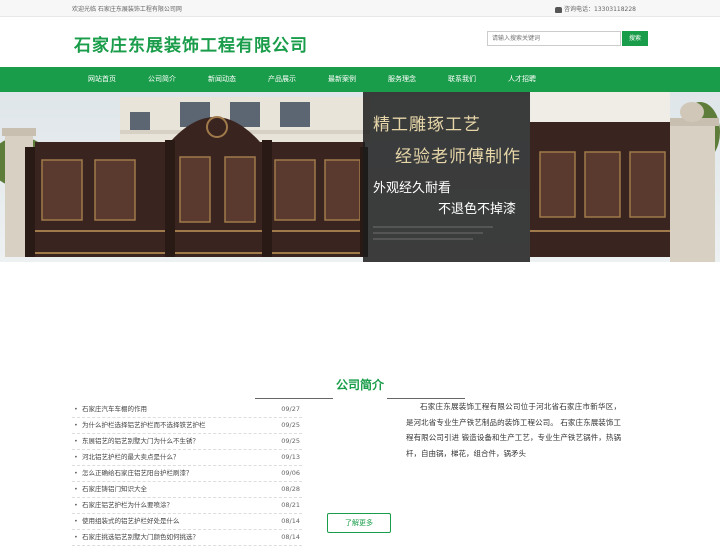 The height and width of the screenshot is (546, 720). What do you see at coordinates (290, 489) in the screenshot?
I see `news-date: 08/28` at bounding box center [290, 489].